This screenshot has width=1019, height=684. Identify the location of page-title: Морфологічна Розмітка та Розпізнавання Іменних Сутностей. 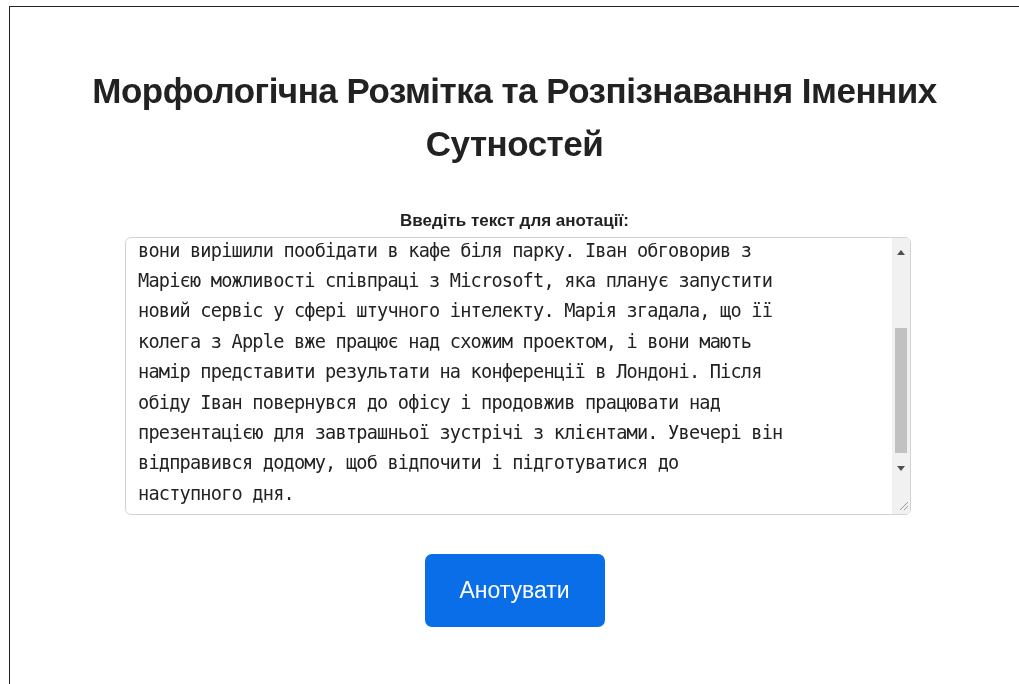
(514, 117).